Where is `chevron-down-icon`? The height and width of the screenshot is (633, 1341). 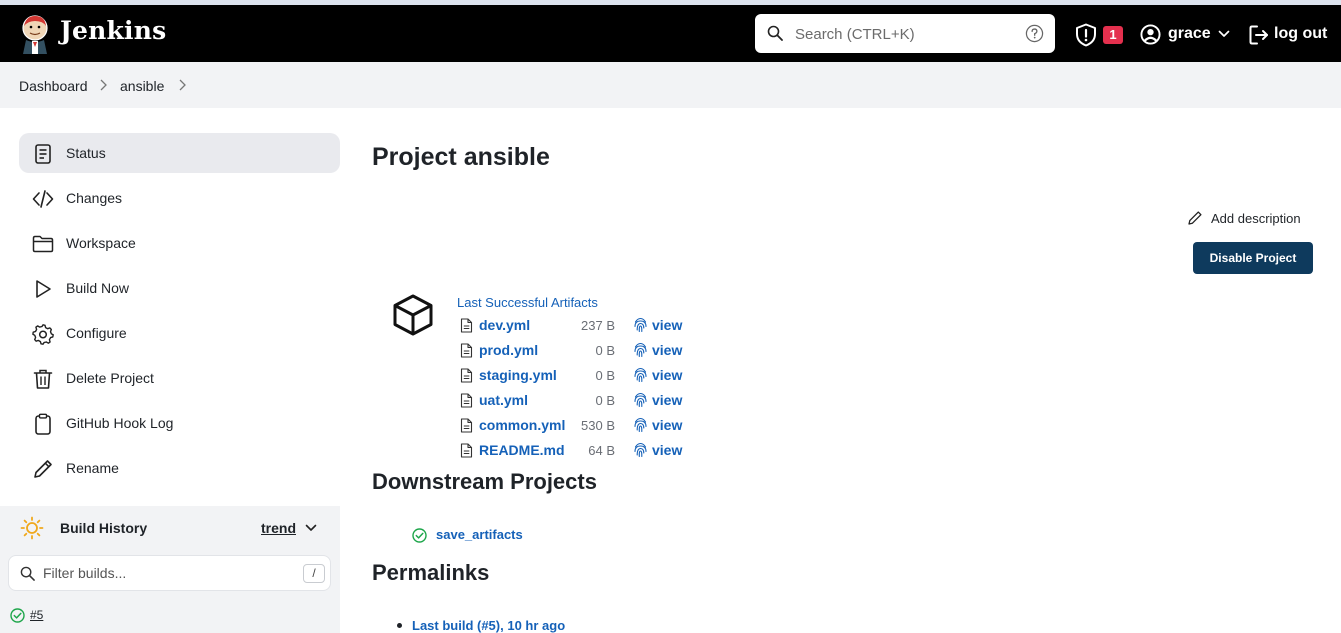
chevron-down-icon is located at coordinates (311, 528).